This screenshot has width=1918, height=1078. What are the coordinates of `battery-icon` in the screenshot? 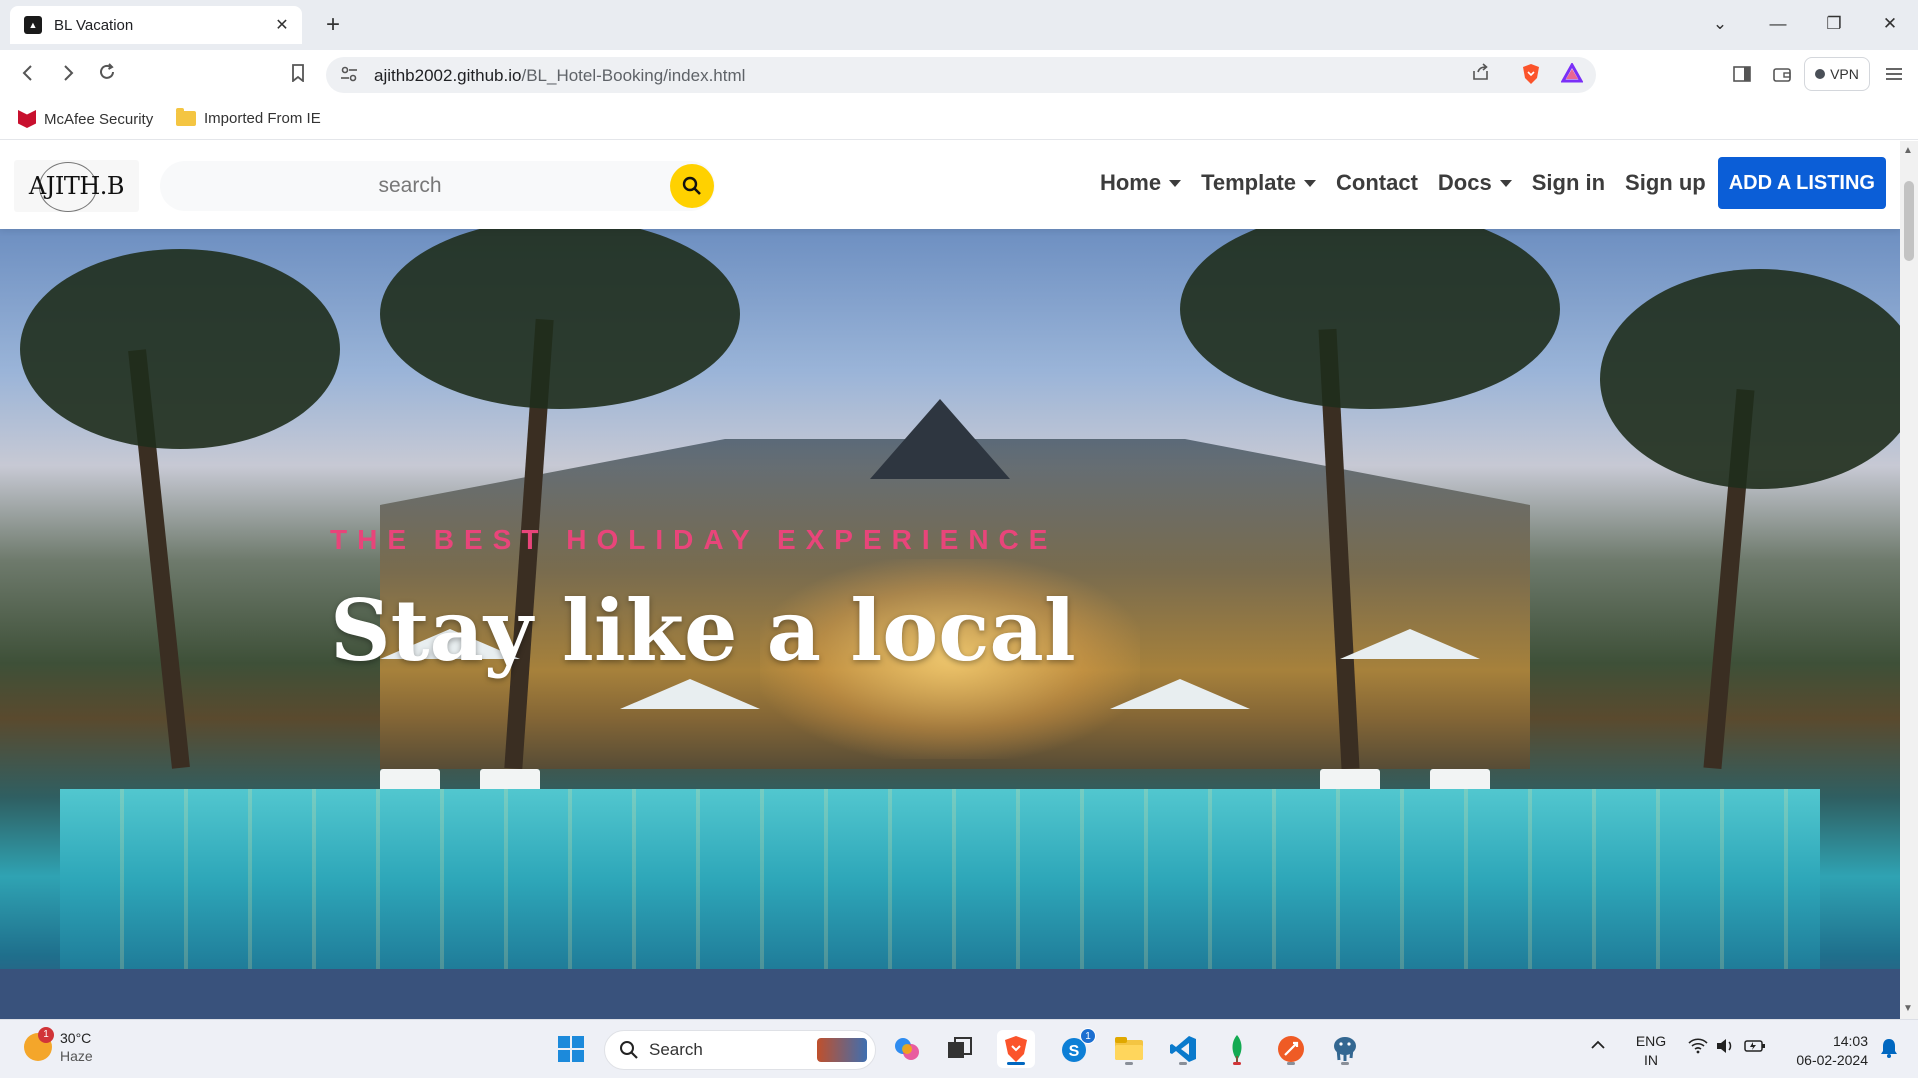 It's located at (1755, 1047).